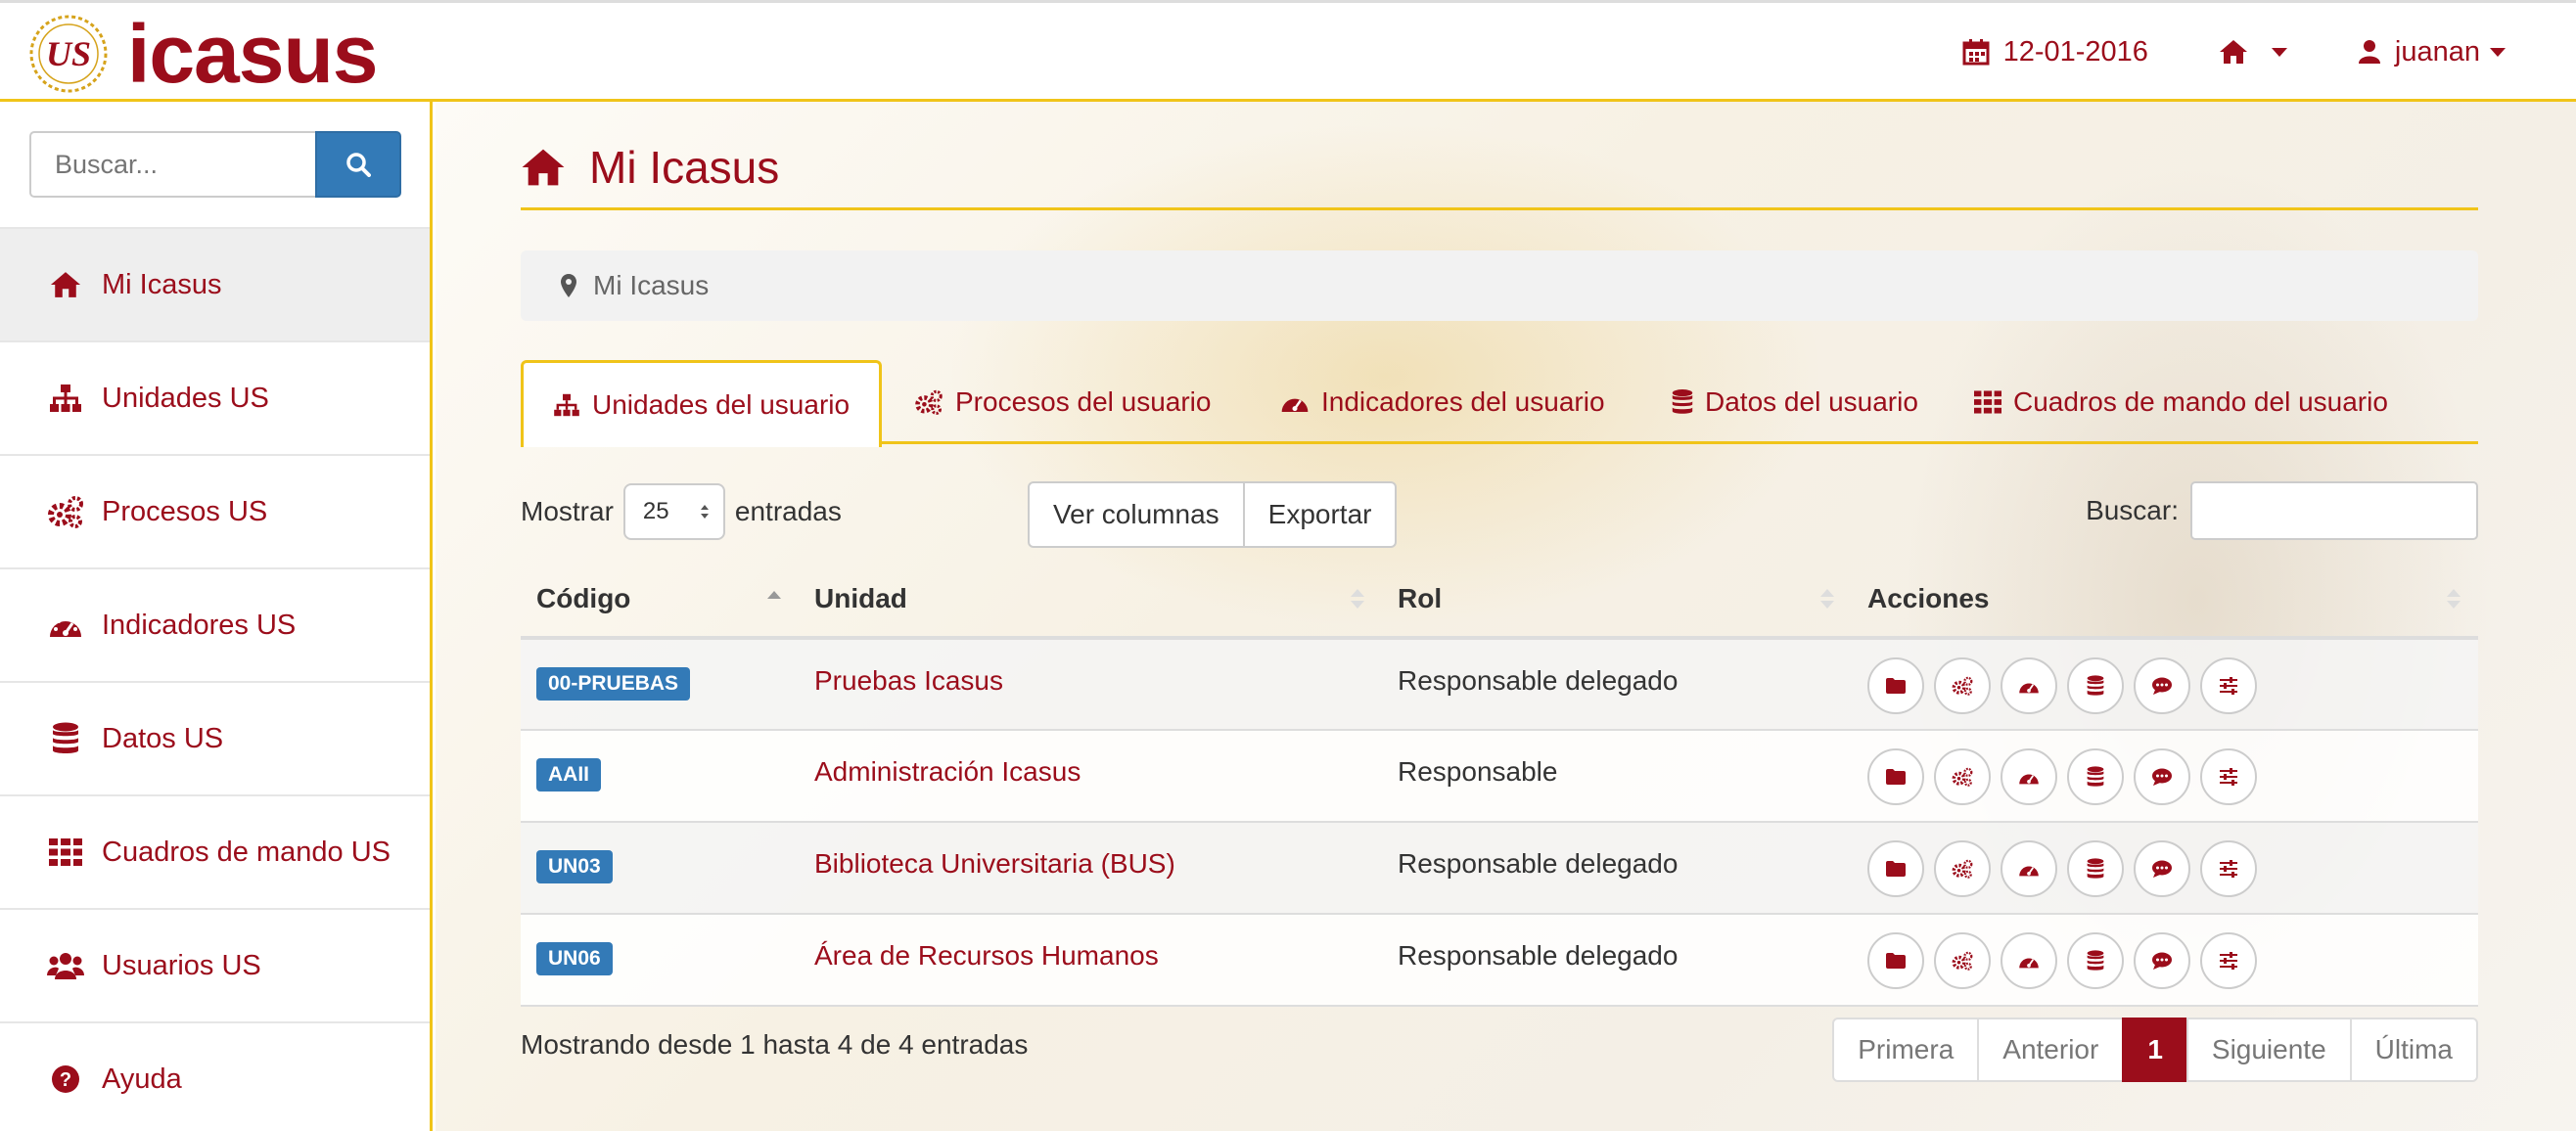 This screenshot has width=2576, height=1131. Describe the element at coordinates (673, 512) in the screenshot. I see `entries-select: 25` at that location.